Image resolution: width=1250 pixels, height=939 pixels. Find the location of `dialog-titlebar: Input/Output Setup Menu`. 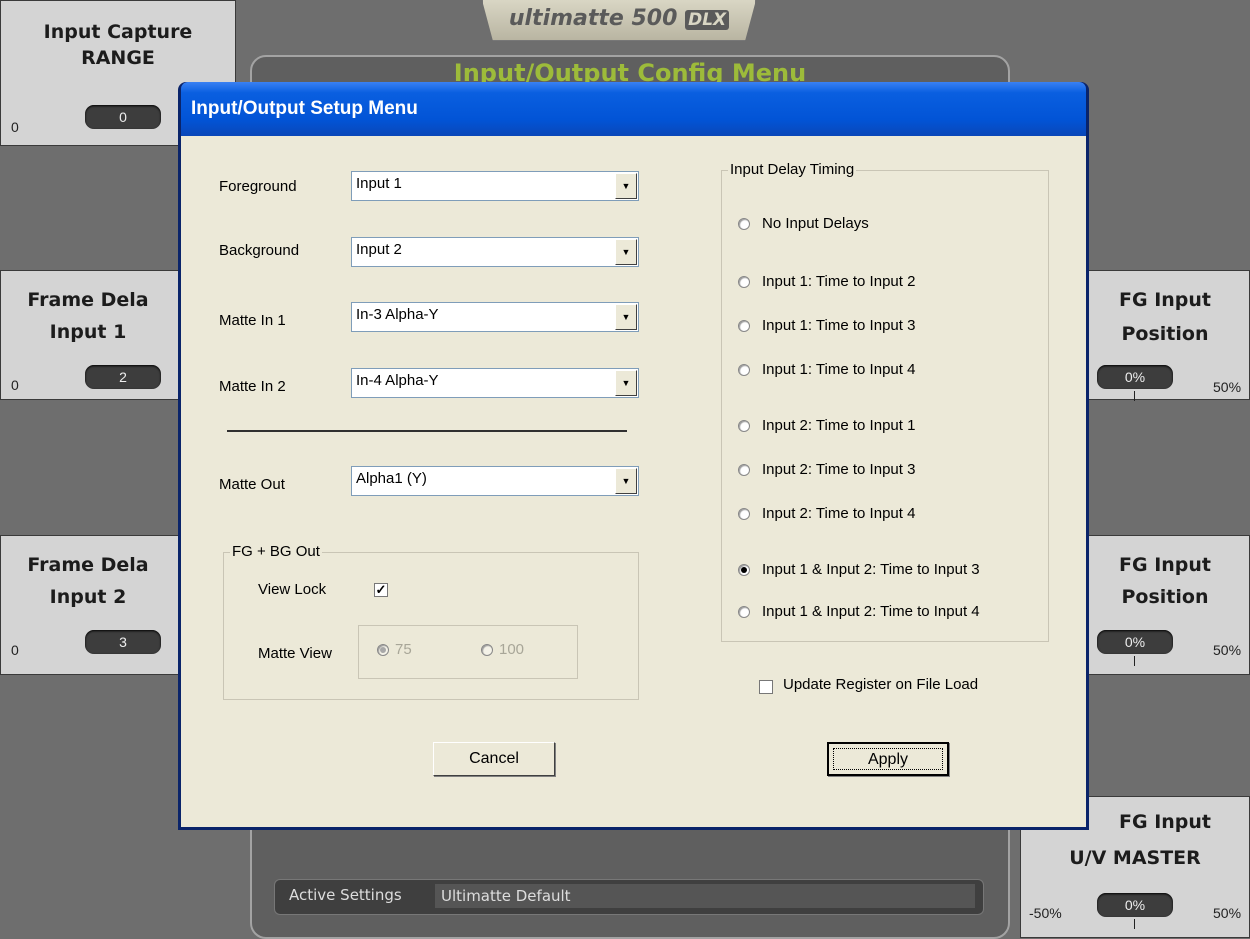

dialog-titlebar: Input/Output Setup Menu is located at coordinates (633, 109).